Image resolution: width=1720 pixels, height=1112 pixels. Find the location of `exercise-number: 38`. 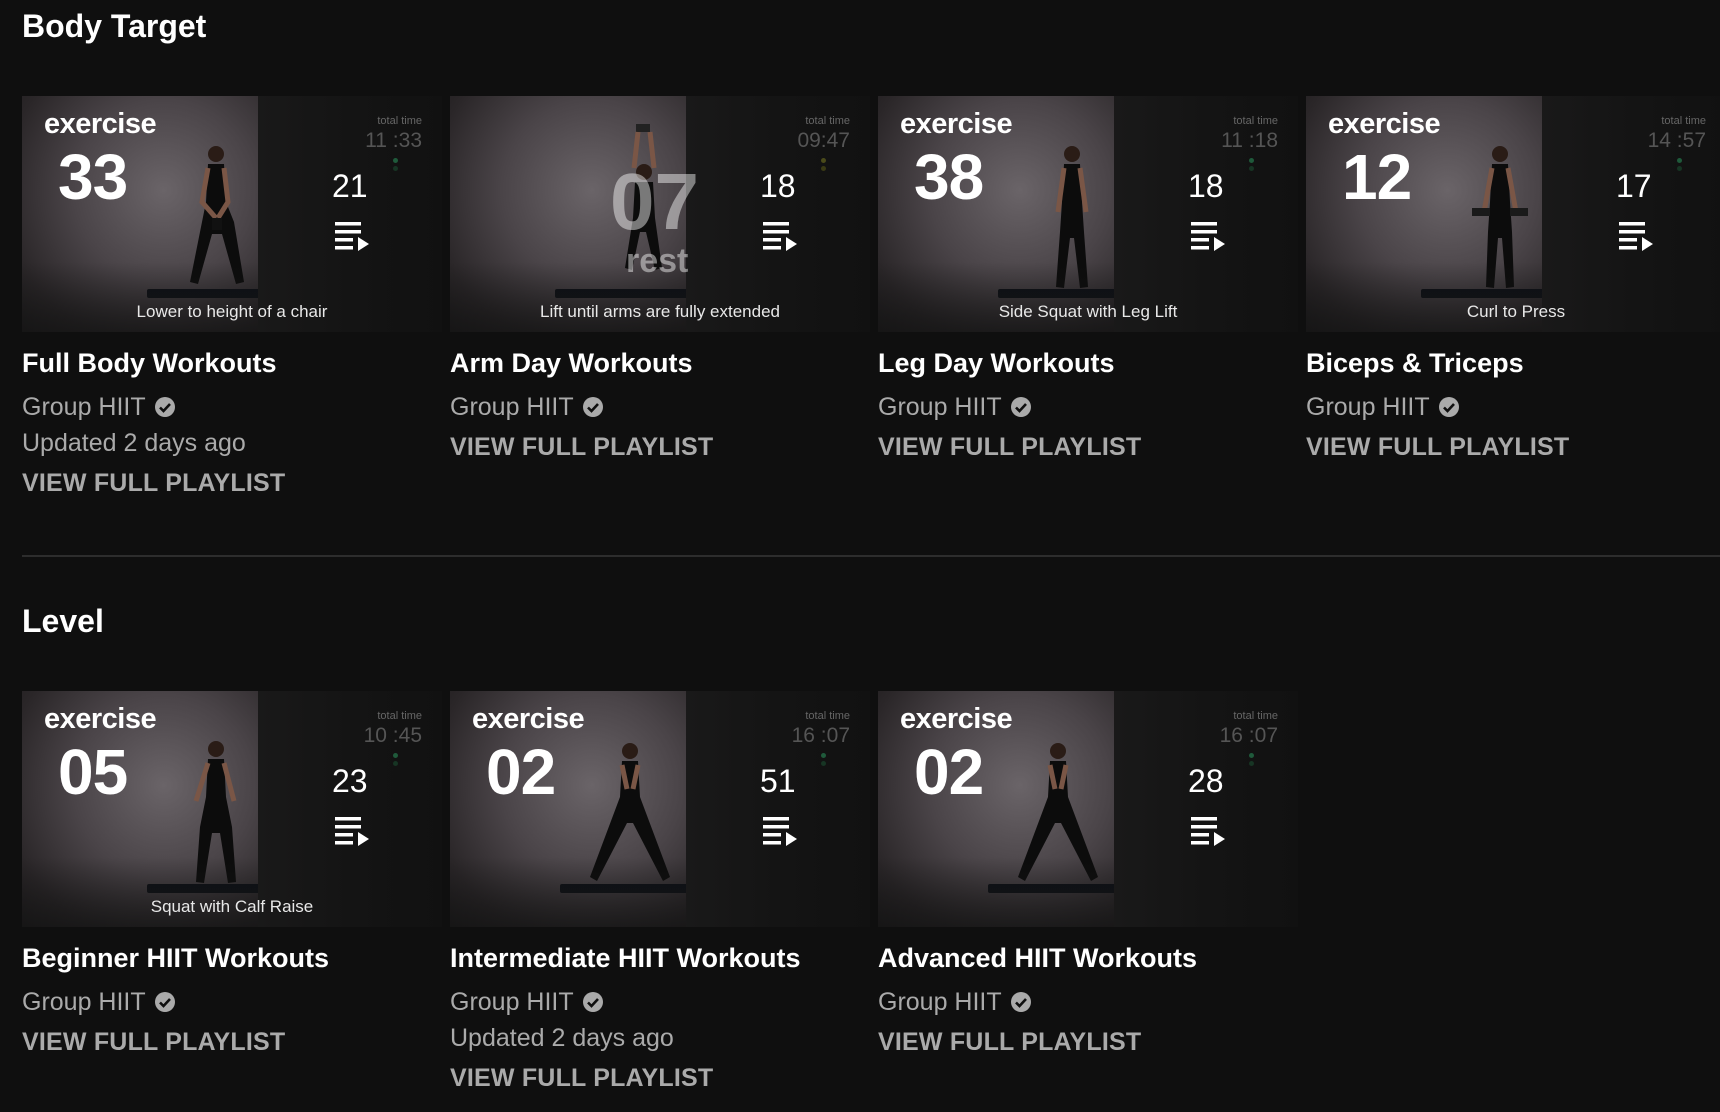

exercise-number: 38 is located at coordinates (949, 177).